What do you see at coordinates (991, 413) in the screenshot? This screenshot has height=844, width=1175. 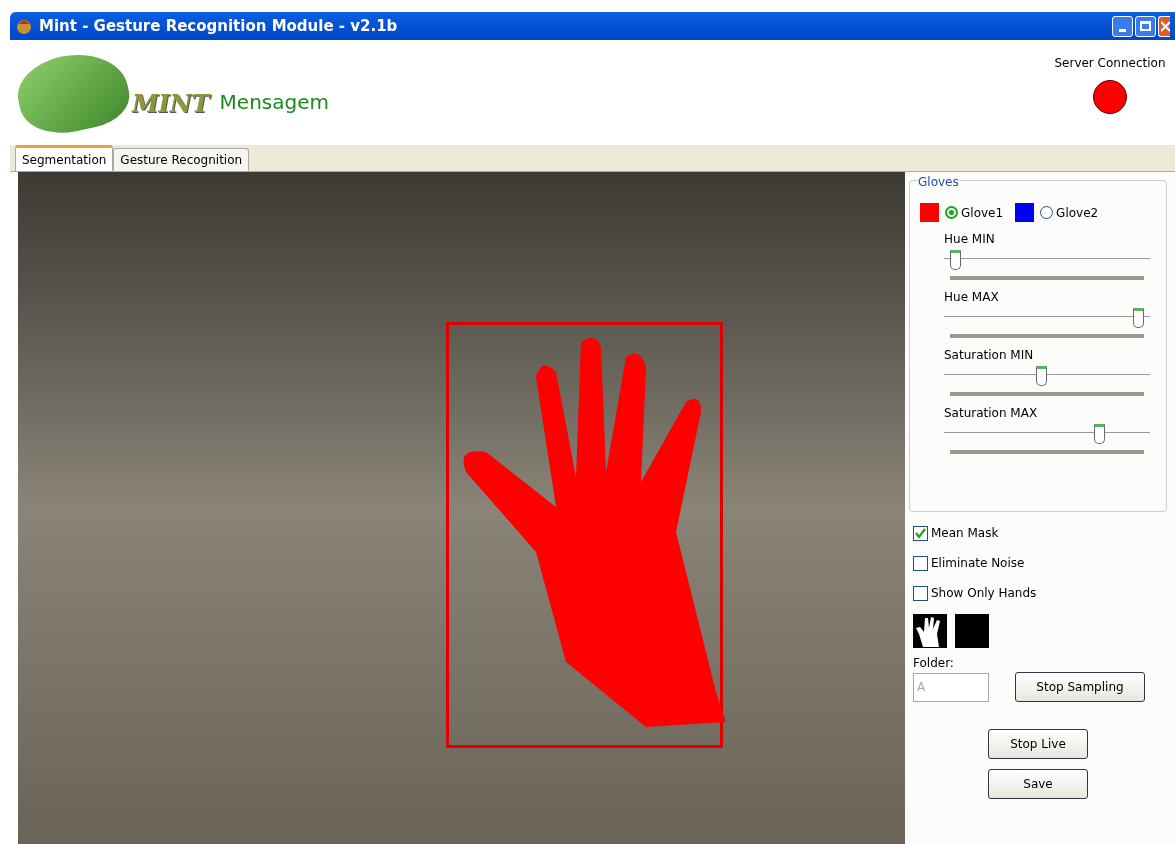 I see `slider-label: Saturation MAX` at bounding box center [991, 413].